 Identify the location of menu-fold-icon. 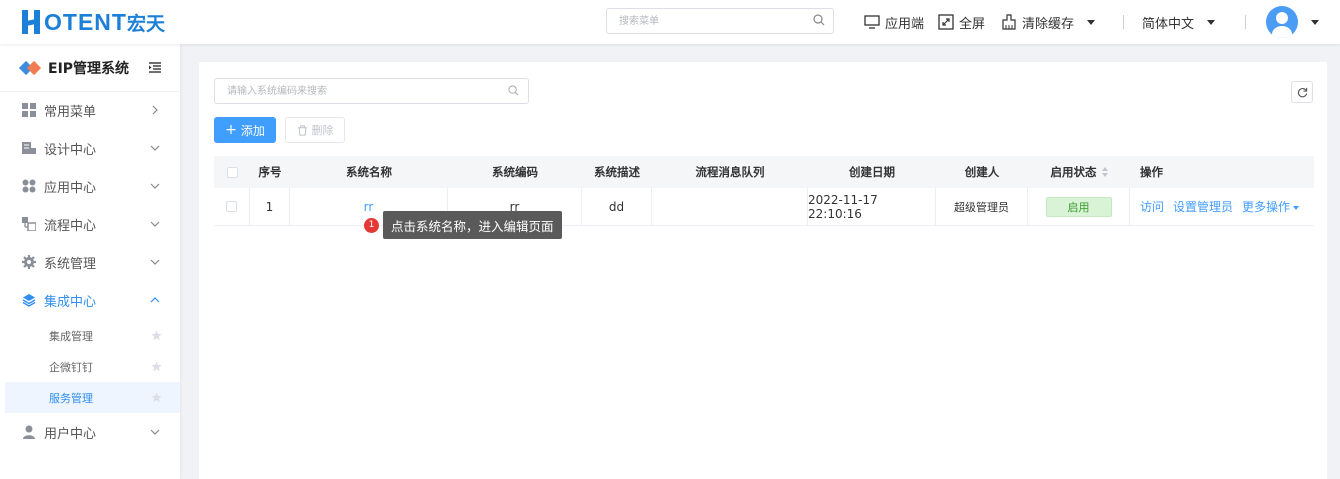
(155, 67).